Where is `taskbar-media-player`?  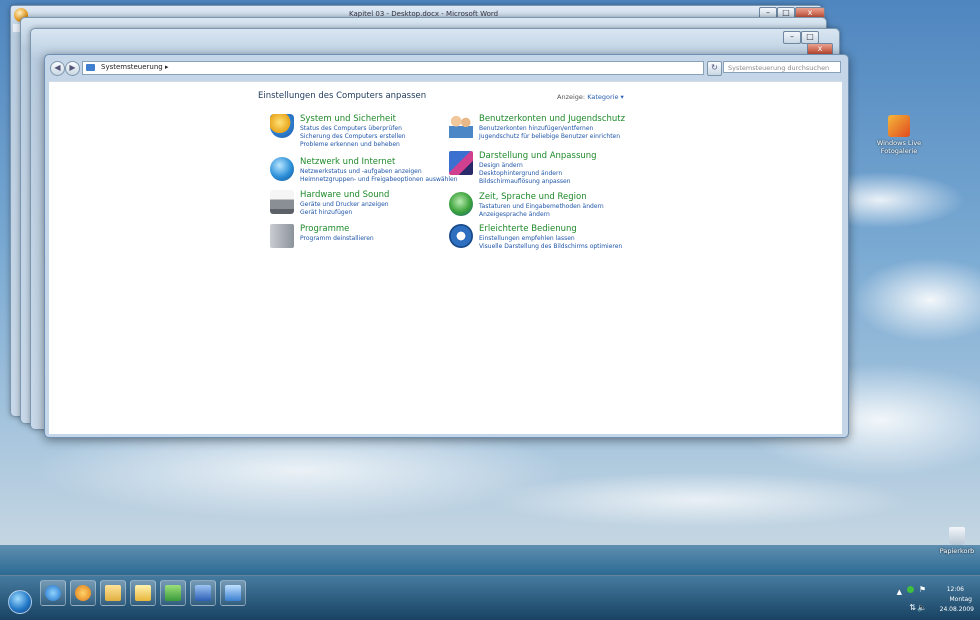 taskbar-media-player is located at coordinates (83, 593).